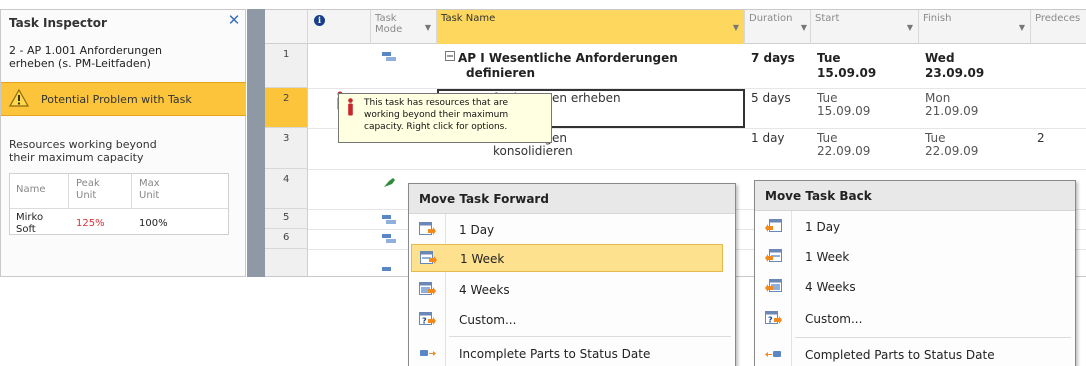 This screenshot has width=1086, height=366. I want to click on column-header-predecessors: Predeces, so click(1058, 27).